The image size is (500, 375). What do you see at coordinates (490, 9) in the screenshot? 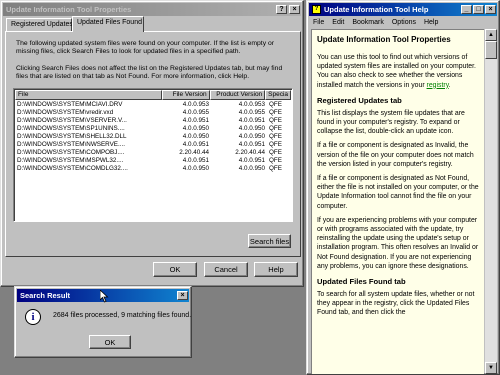
I see `help-close-button: ×` at bounding box center [490, 9].